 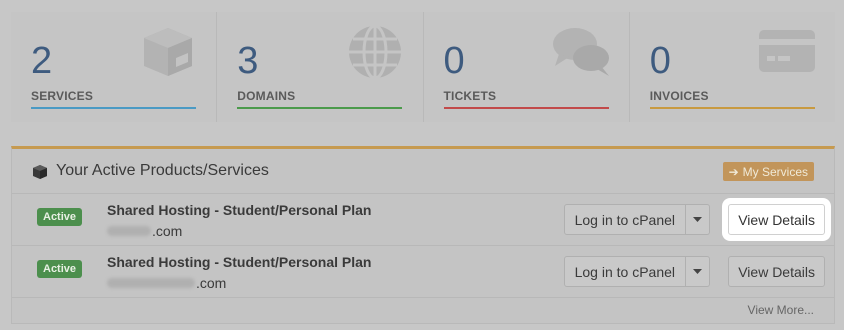 What do you see at coordinates (732, 108) in the screenshot?
I see `invoices-bar` at bounding box center [732, 108].